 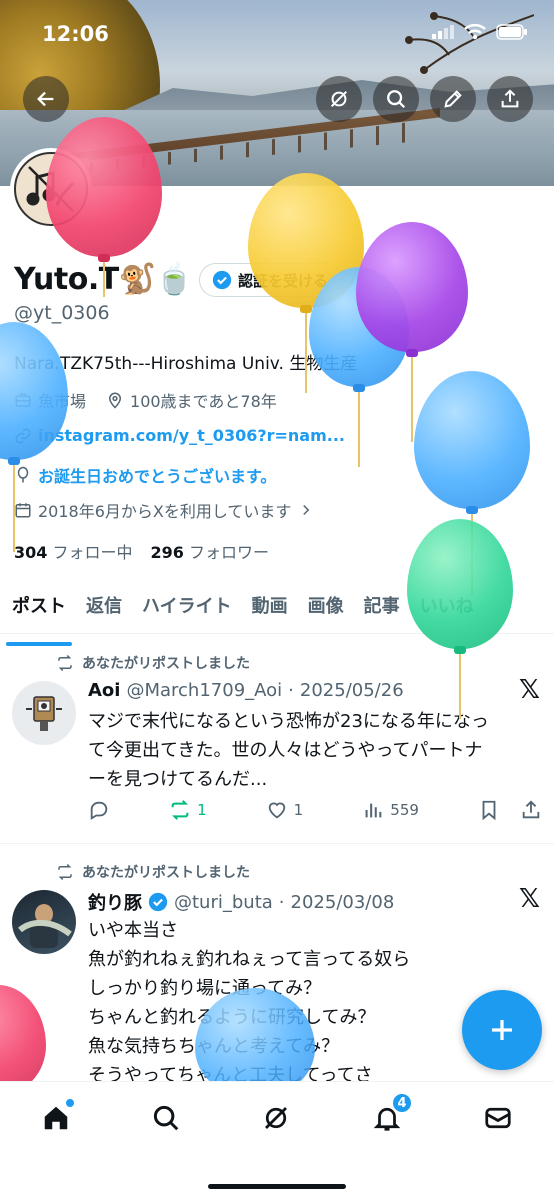 What do you see at coordinates (447, 607) in the screenshot?
I see `tab-likes: いいね` at bounding box center [447, 607].